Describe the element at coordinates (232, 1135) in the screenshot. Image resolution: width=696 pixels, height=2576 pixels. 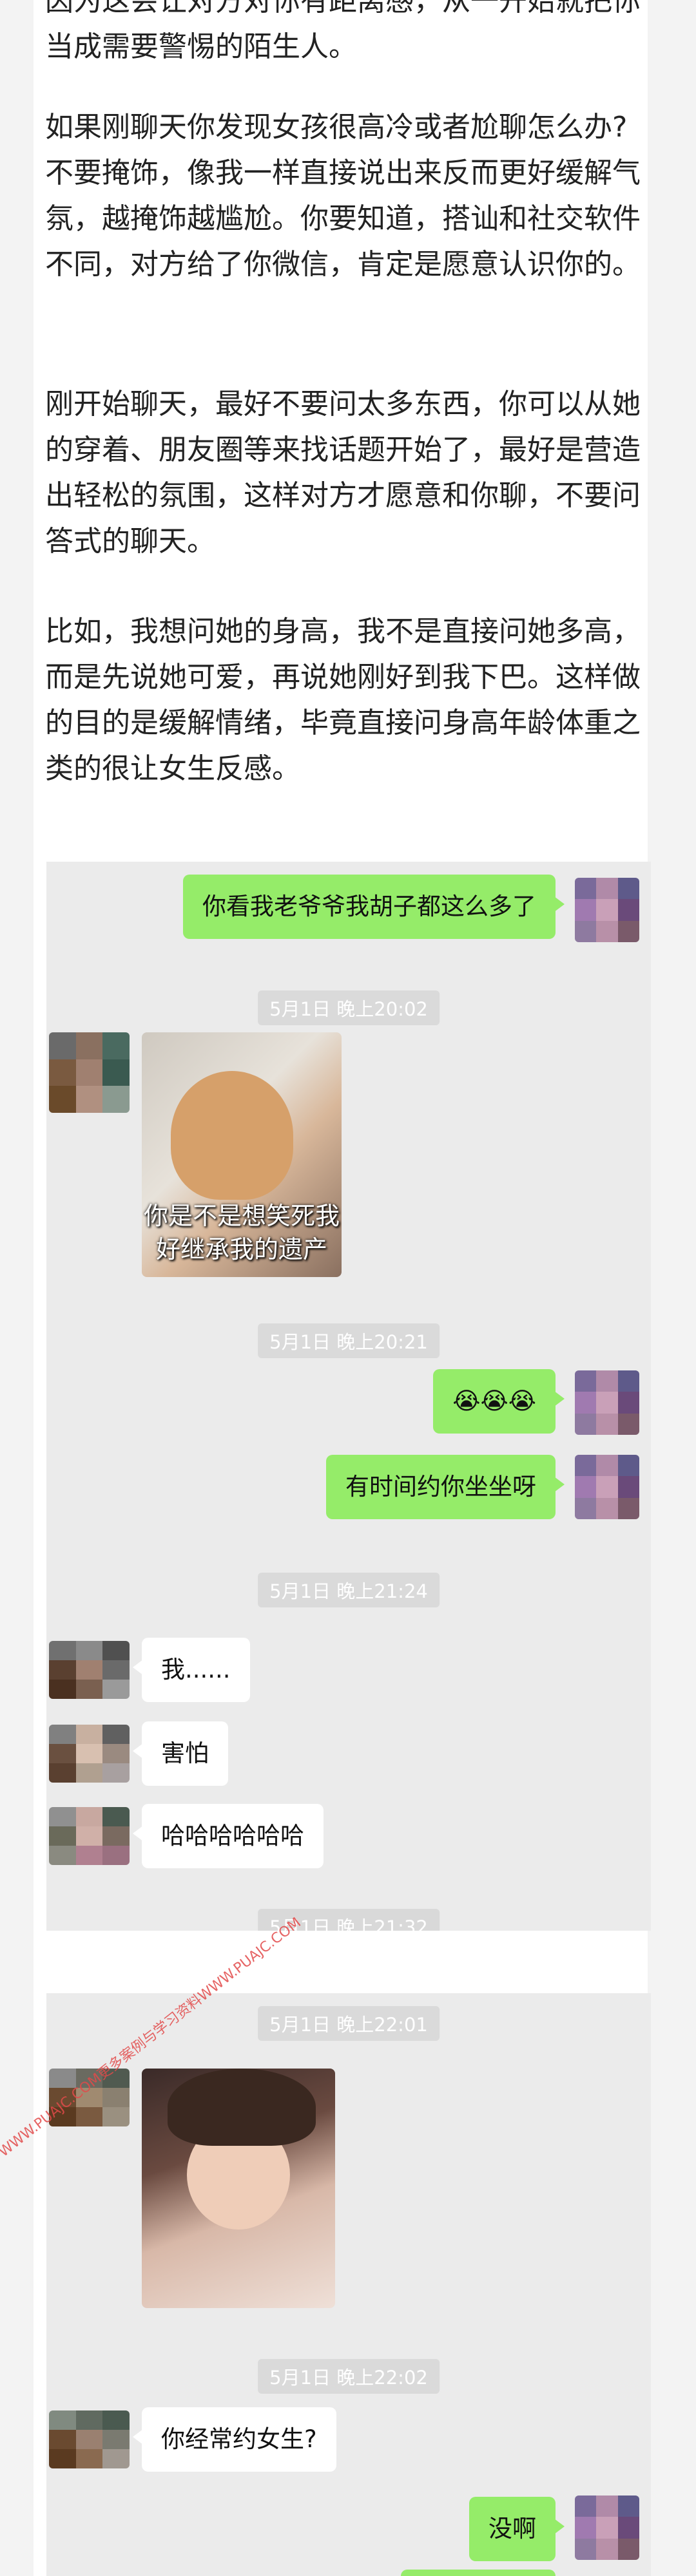
I see `cat-figure` at that location.